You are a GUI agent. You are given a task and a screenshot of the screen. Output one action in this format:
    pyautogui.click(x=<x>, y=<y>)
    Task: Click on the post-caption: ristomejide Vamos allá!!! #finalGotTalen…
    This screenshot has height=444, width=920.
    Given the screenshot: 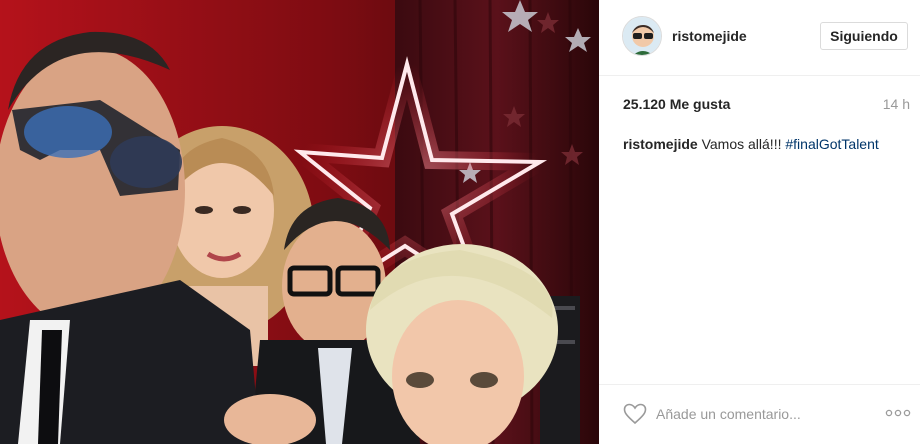 What is the action you would take?
    pyautogui.click(x=768, y=144)
    